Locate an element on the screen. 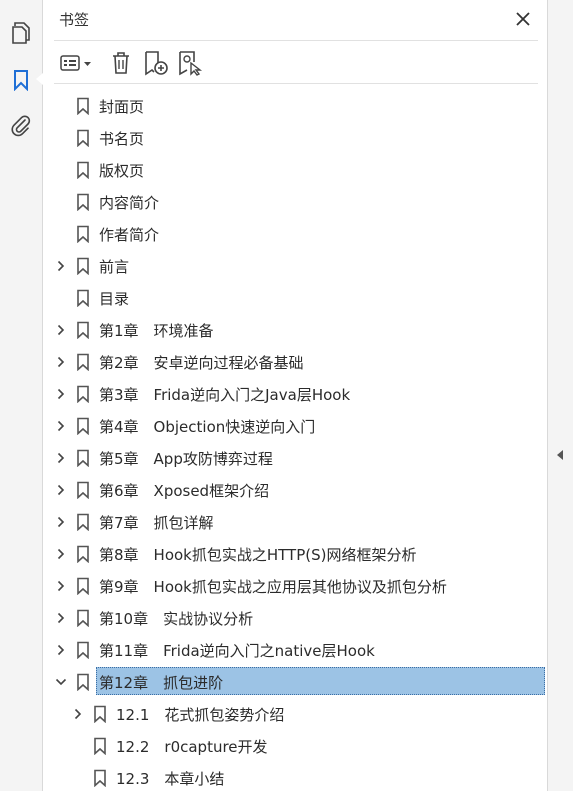  bookmark-item: 第2章 安卓逆向过程必备基础 is located at coordinates (295, 362).